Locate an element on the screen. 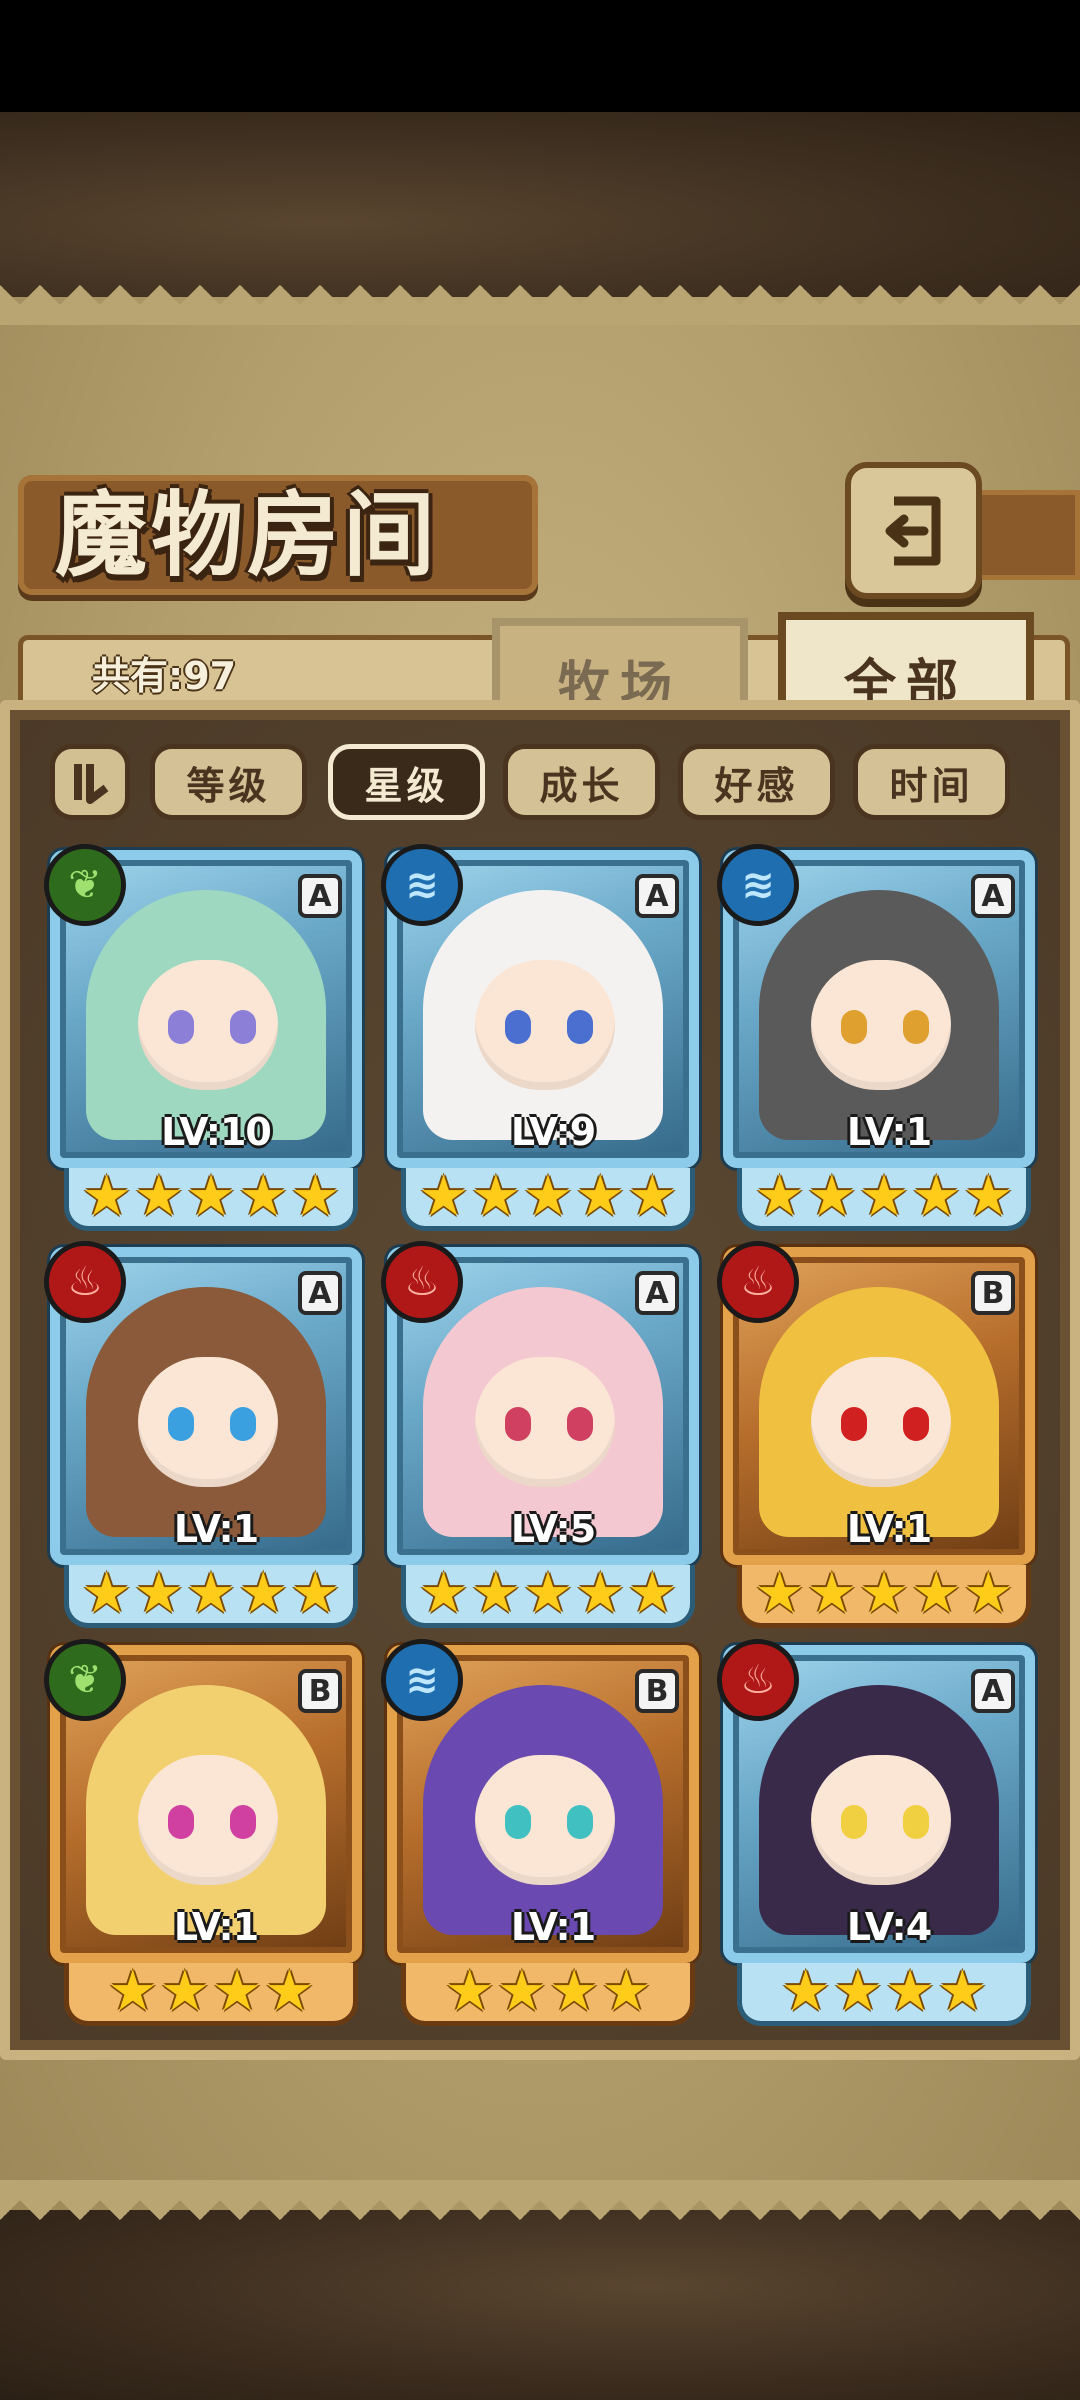 Image resolution: width=1080 pixels, height=2400 pixels. monster-card: B LV:1 ❦ ★ ★ ★ ★ is located at coordinates (203, 1832).